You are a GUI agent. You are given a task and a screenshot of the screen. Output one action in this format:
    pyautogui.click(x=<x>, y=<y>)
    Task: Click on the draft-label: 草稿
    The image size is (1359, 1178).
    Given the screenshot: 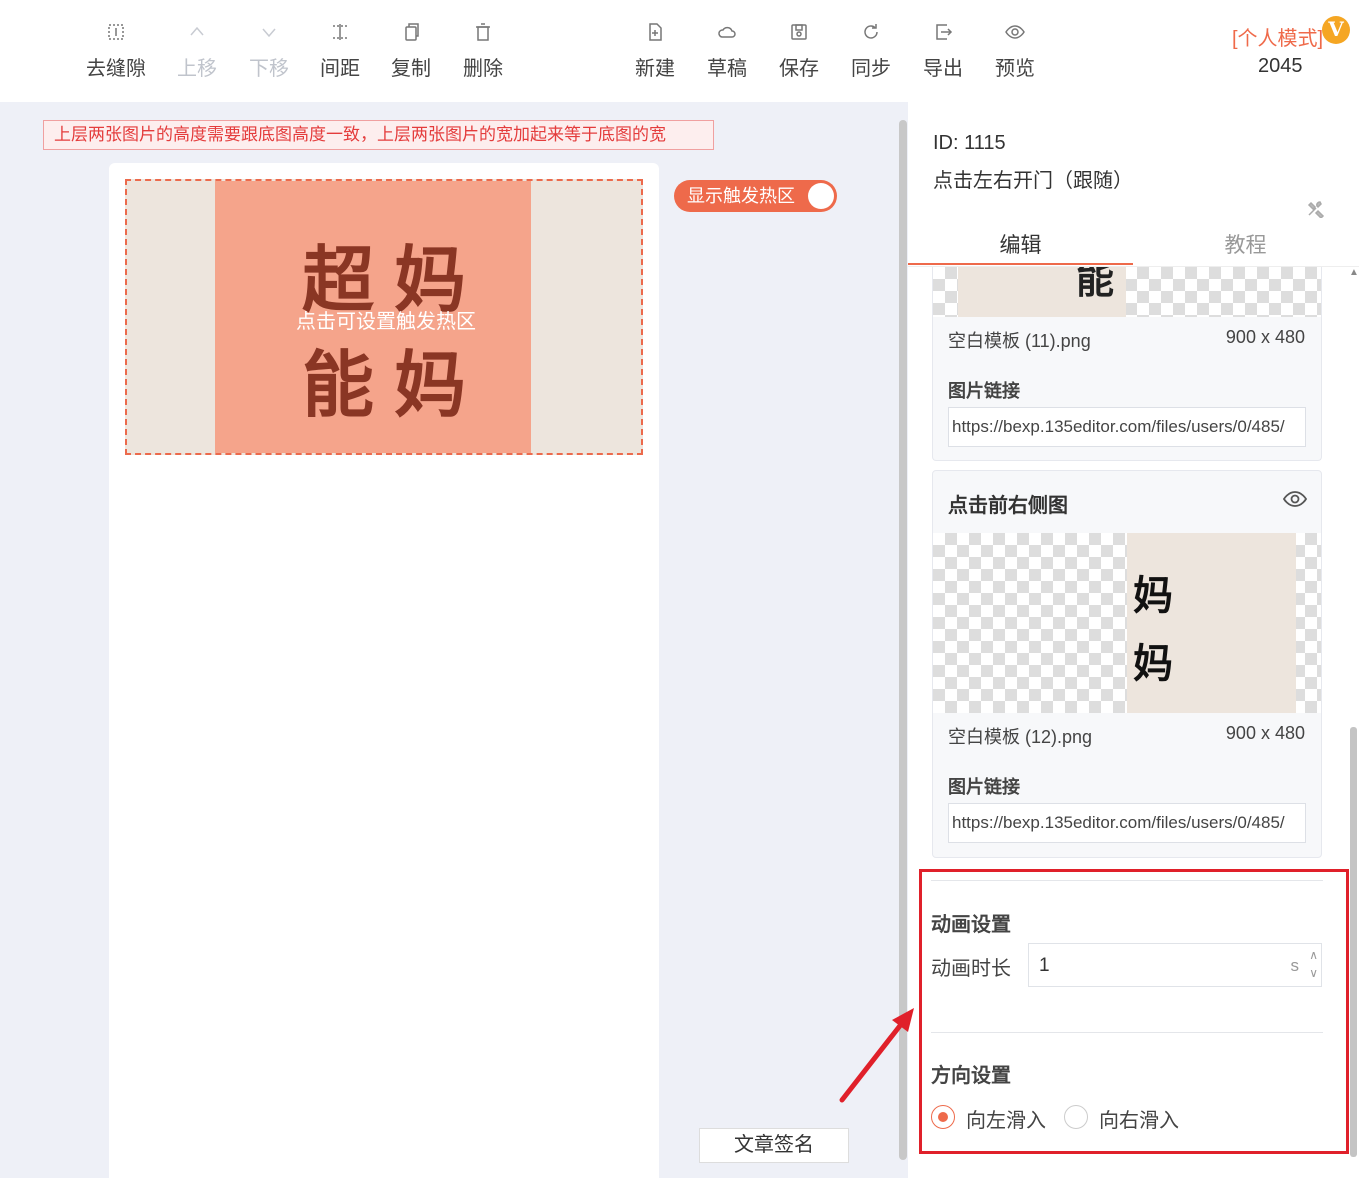 What is the action you would take?
    pyautogui.click(x=727, y=69)
    